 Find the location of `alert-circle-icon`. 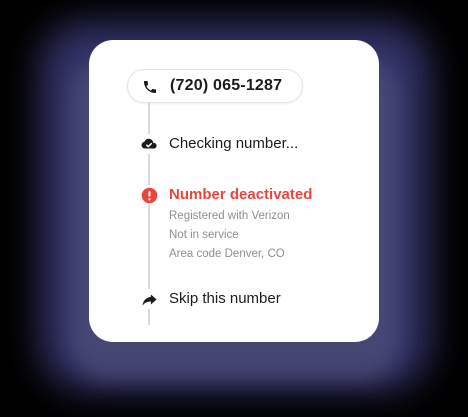

alert-circle-icon is located at coordinates (149, 195).